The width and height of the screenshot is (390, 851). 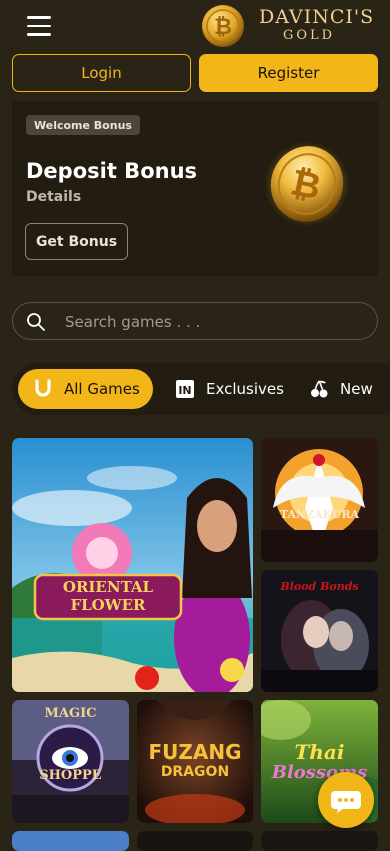 I want to click on logo-subtext: GOLD, so click(x=309, y=35).